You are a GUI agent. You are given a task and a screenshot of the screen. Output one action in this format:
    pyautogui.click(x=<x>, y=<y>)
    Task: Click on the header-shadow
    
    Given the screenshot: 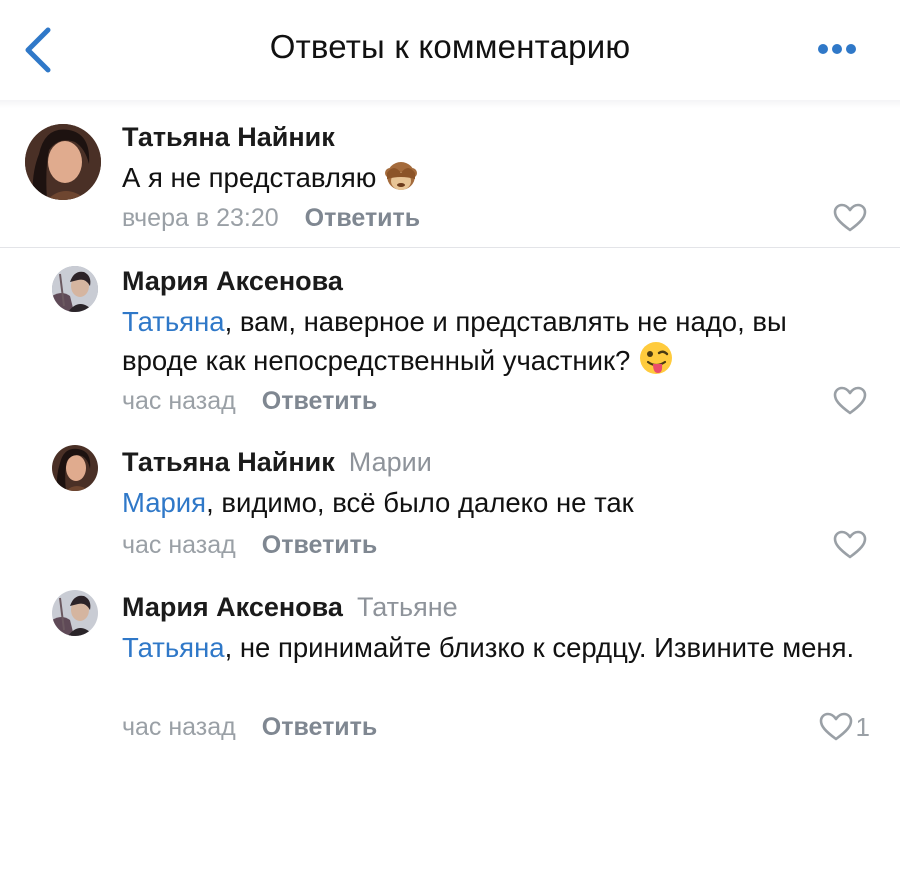 What is the action you would take?
    pyautogui.click(x=450, y=104)
    